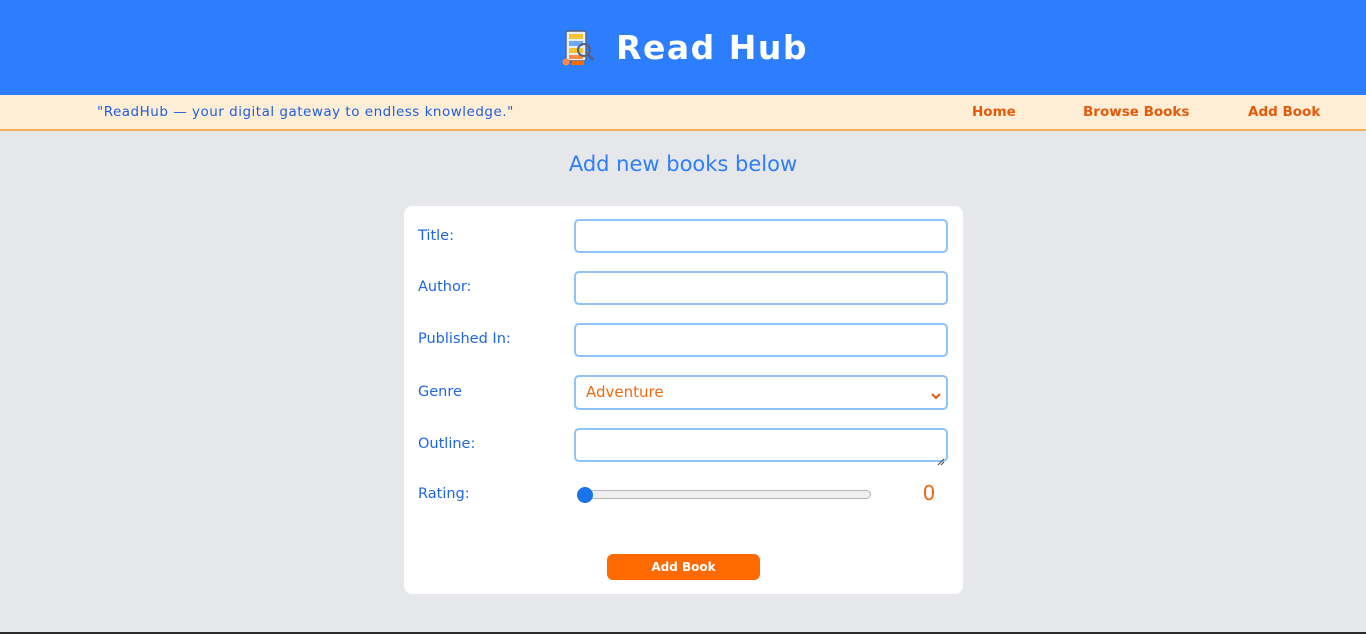  What do you see at coordinates (761, 236) in the screenshot?
I see `title-input` at bounding box center [761, 236].